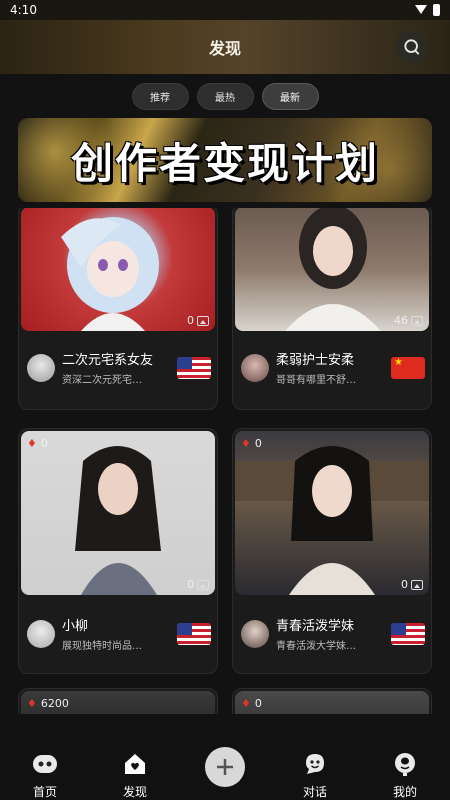  Describe the element at coordinates (408, 320) in the screenshot. I see `photo-count: 46` at that location.